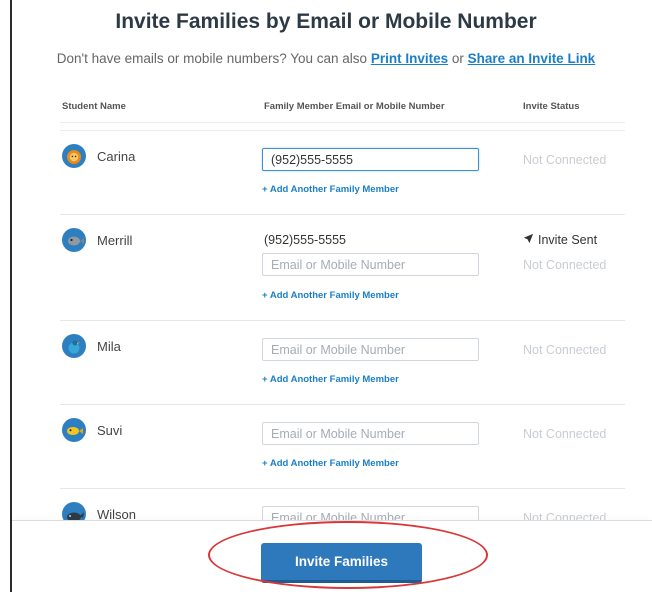 The width and height of the screenshot is (652, 592). I want to click on share-invite-link: Share an Invite Link, so click(532, 58).